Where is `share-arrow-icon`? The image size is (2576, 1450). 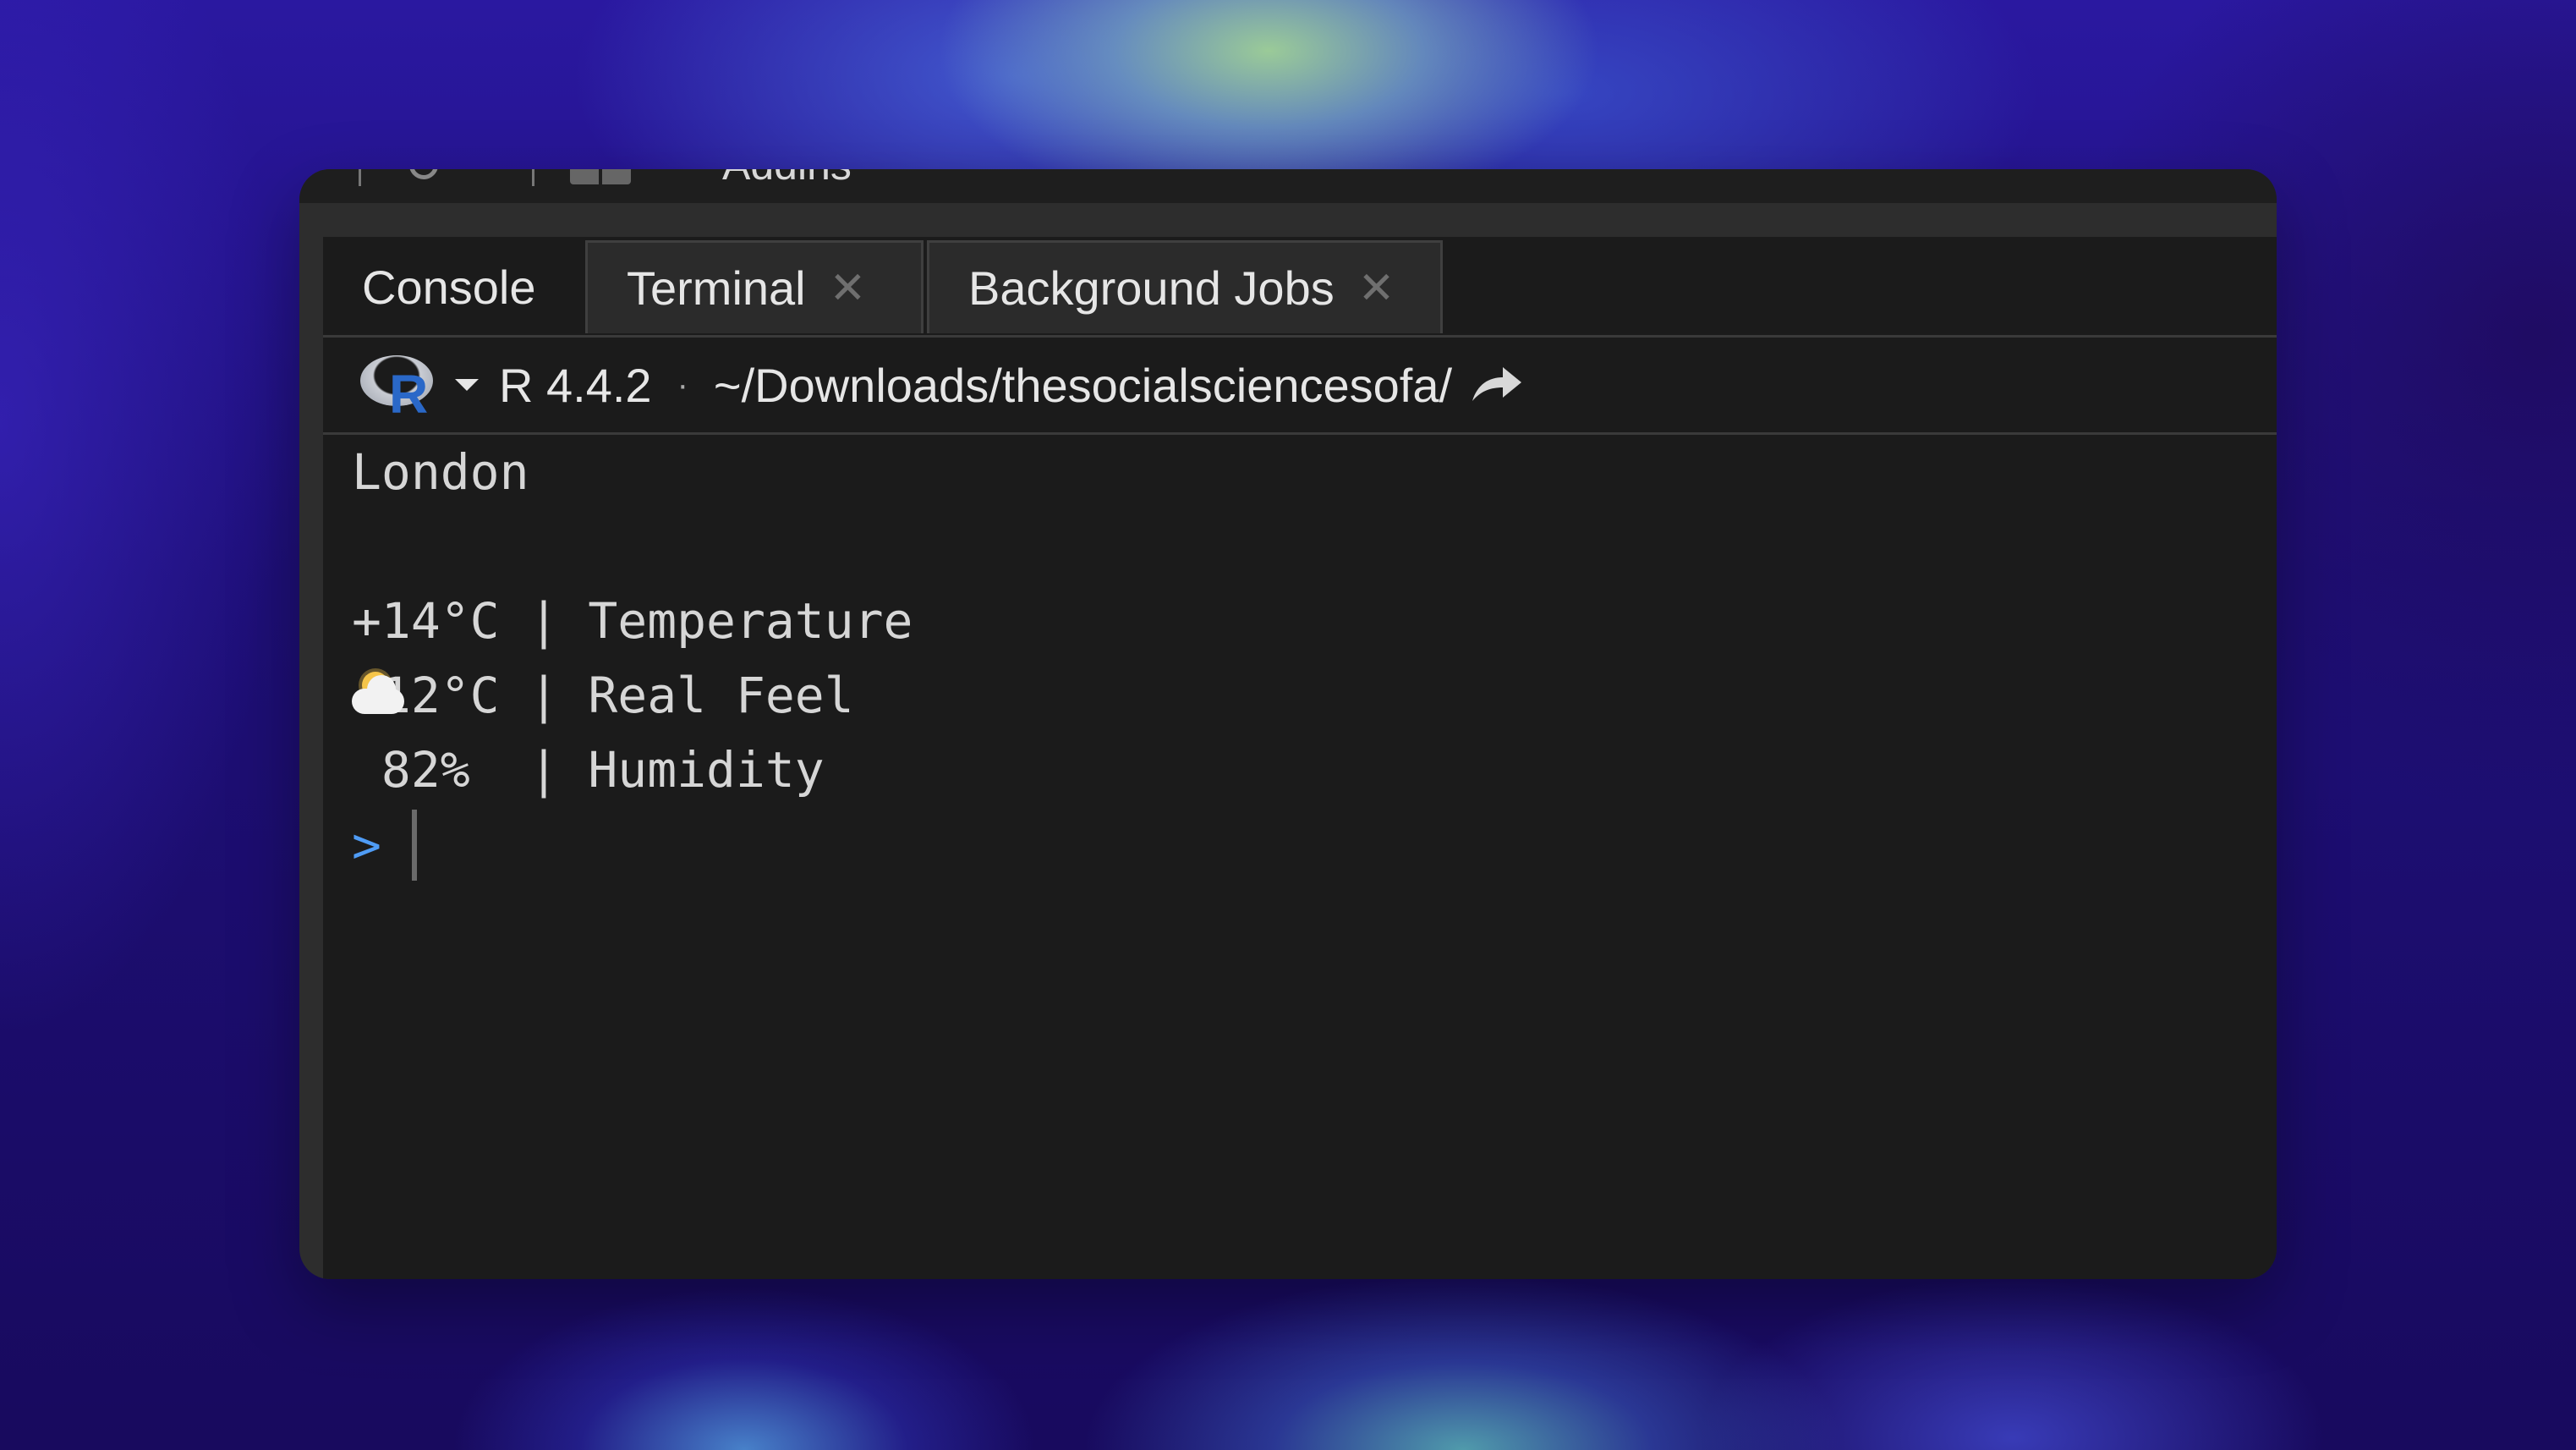 share-arrow-icon is located at coordinates (1497, 385).